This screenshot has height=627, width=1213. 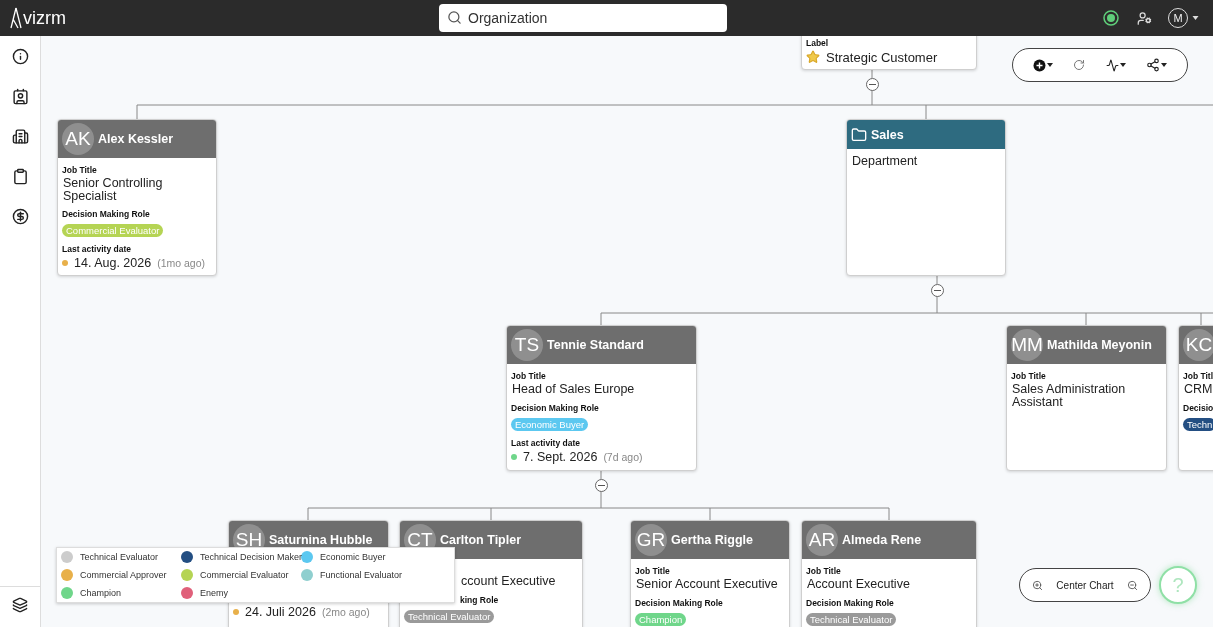 I want to click on card-title: Carlton Tipler, so click(x=481, y=540).